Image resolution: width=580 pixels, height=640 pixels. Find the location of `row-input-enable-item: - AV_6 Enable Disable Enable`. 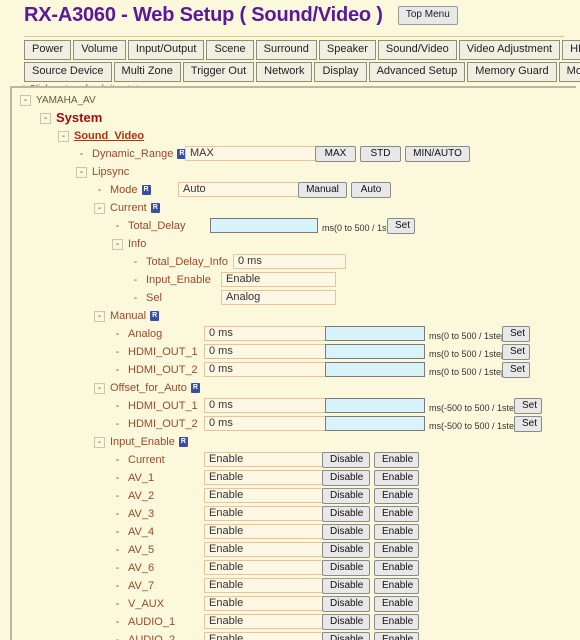

row-input-enable-item: - AV_6 Enable Disable Enable is located at coordinates (297, 568).